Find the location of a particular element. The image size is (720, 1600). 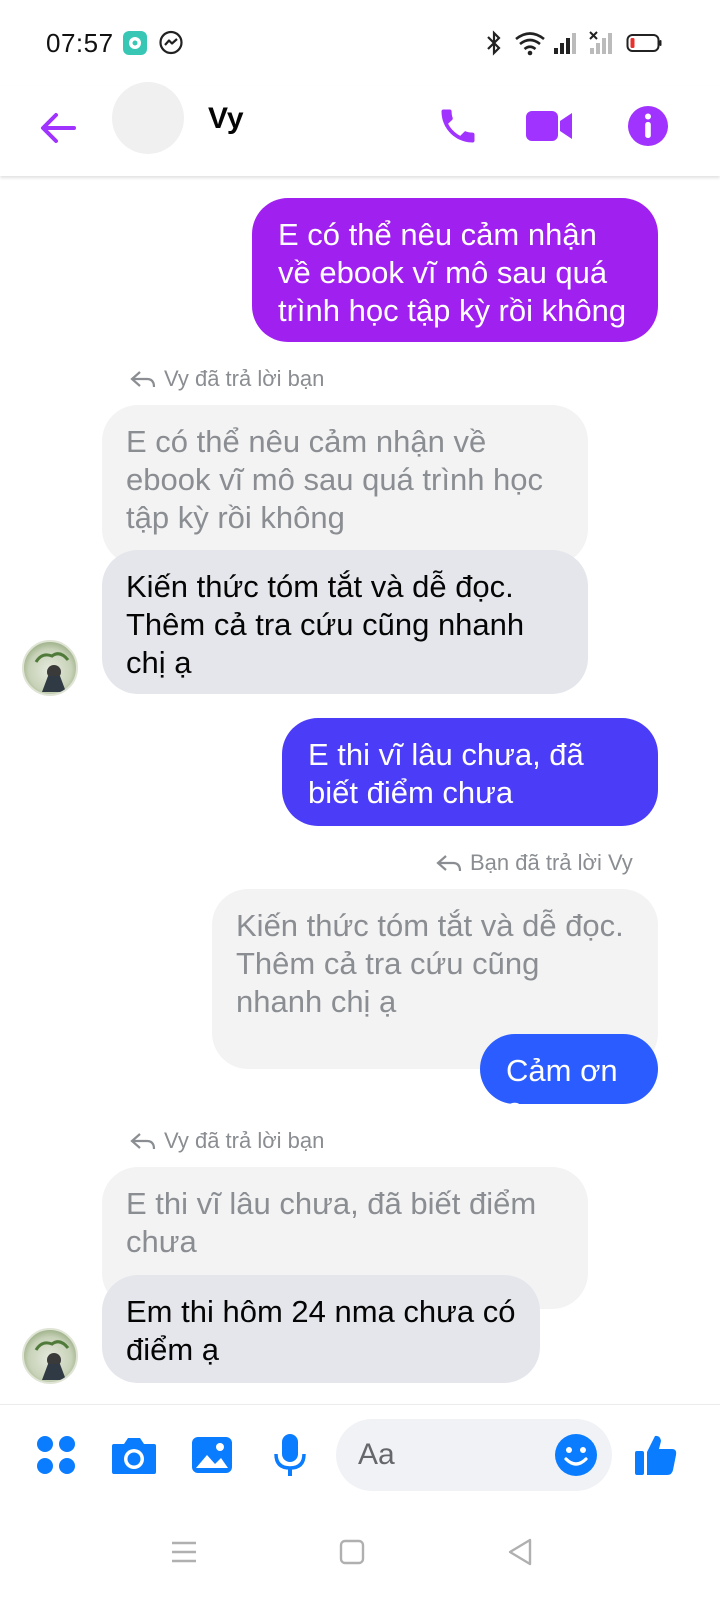

like-icon is located at coordinates (656, 1455).